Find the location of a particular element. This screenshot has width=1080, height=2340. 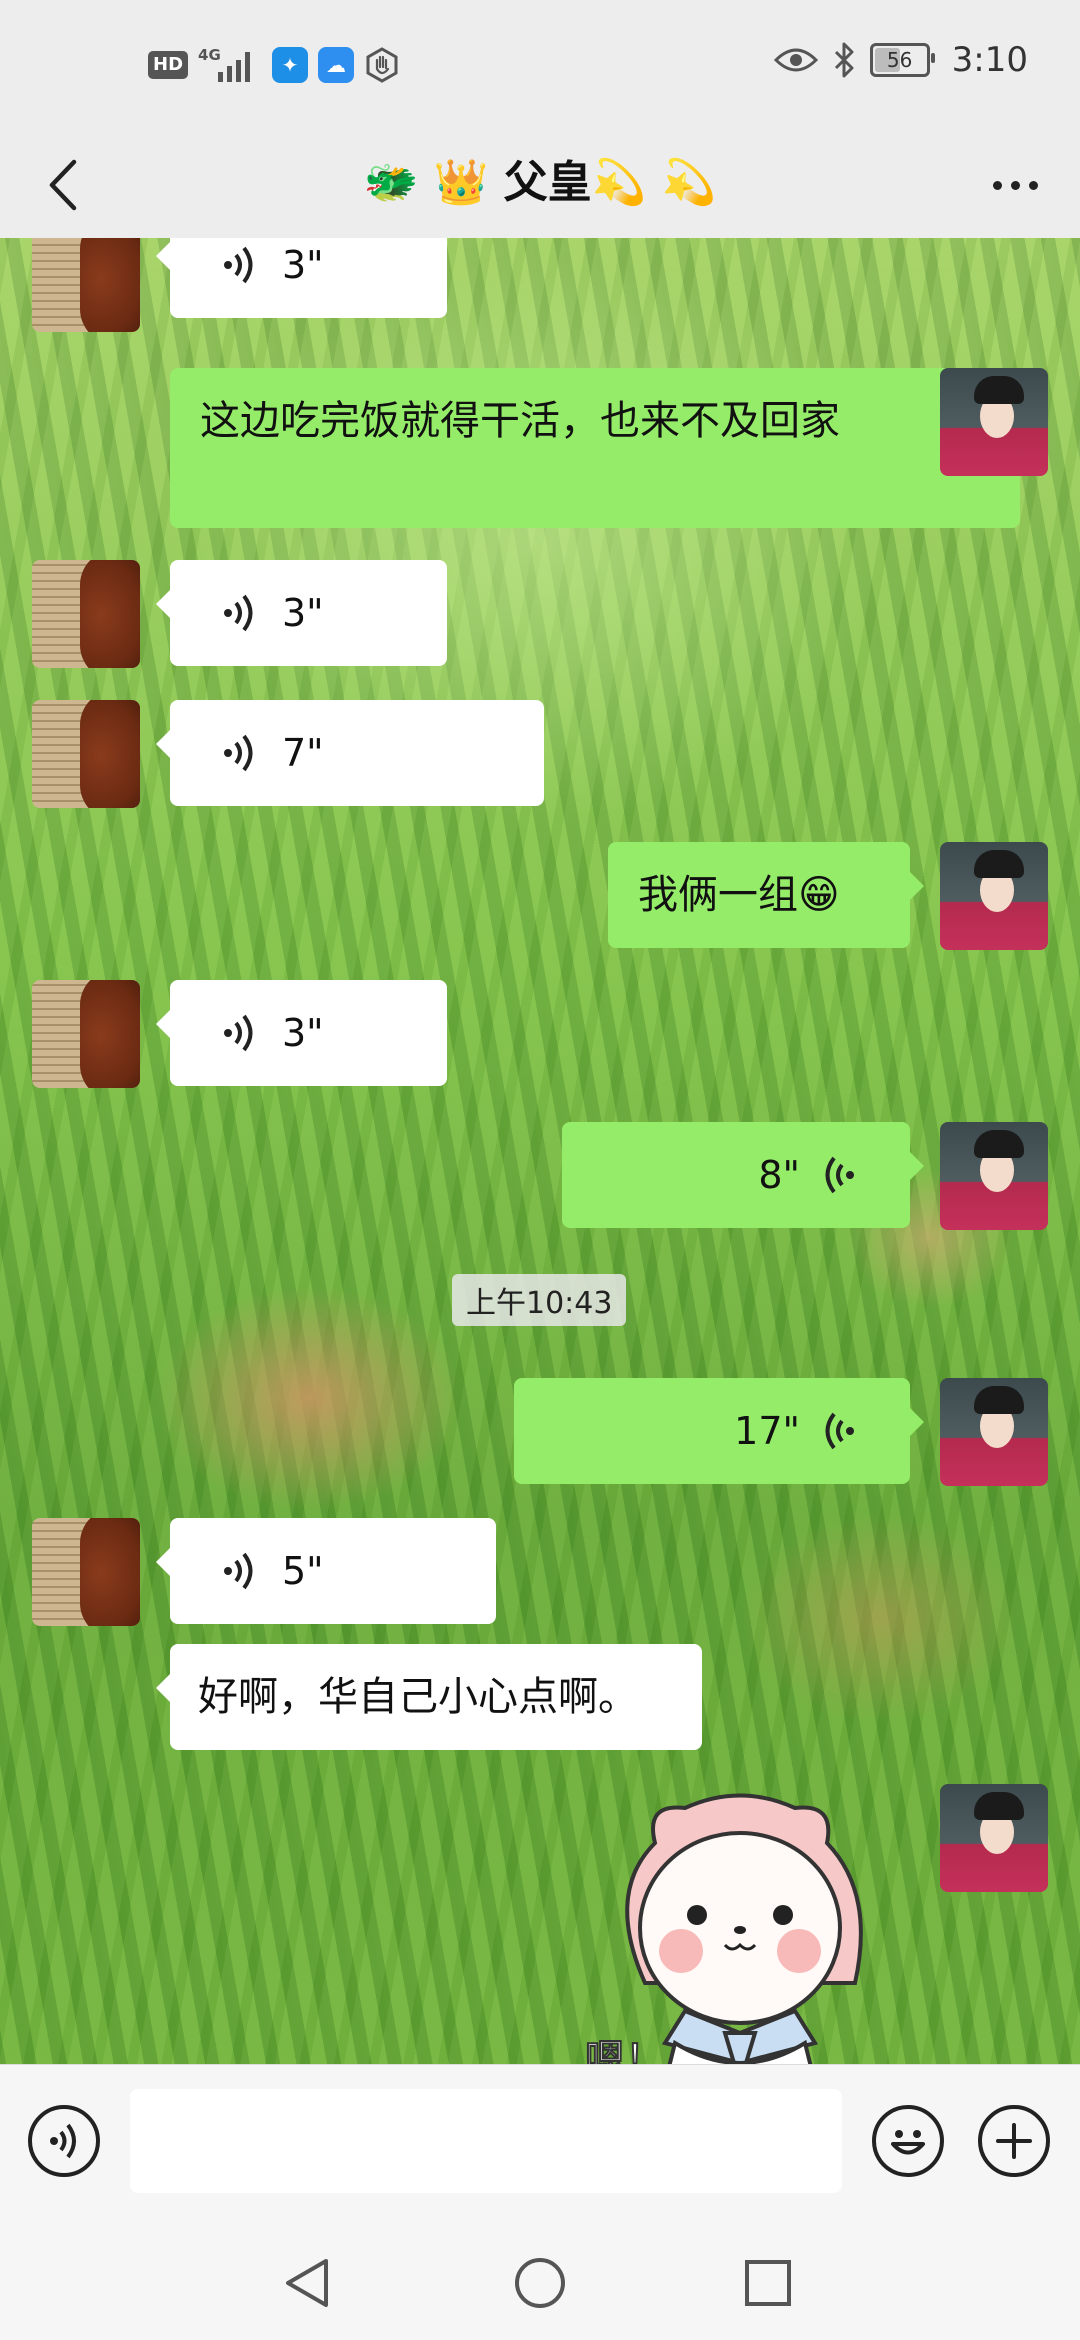

battery-level: 56 is located at coordinates (899, 60).